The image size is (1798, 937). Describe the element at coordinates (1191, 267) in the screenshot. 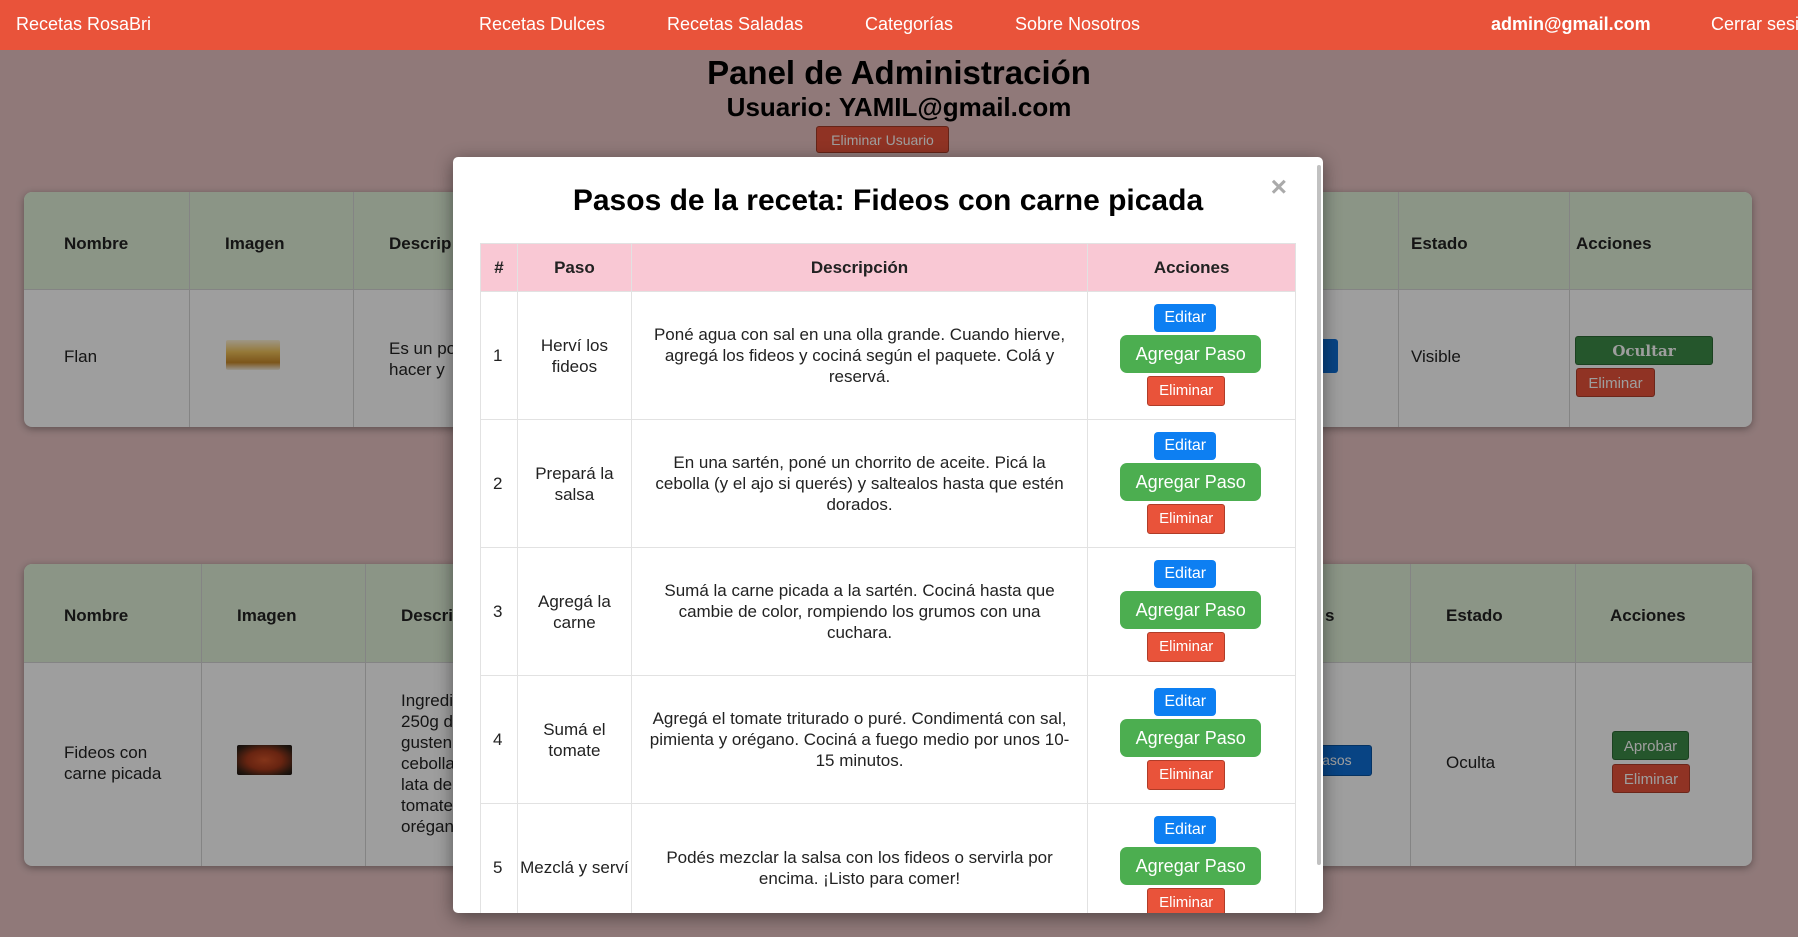

I see `col-acciones: Acciones` at that location.